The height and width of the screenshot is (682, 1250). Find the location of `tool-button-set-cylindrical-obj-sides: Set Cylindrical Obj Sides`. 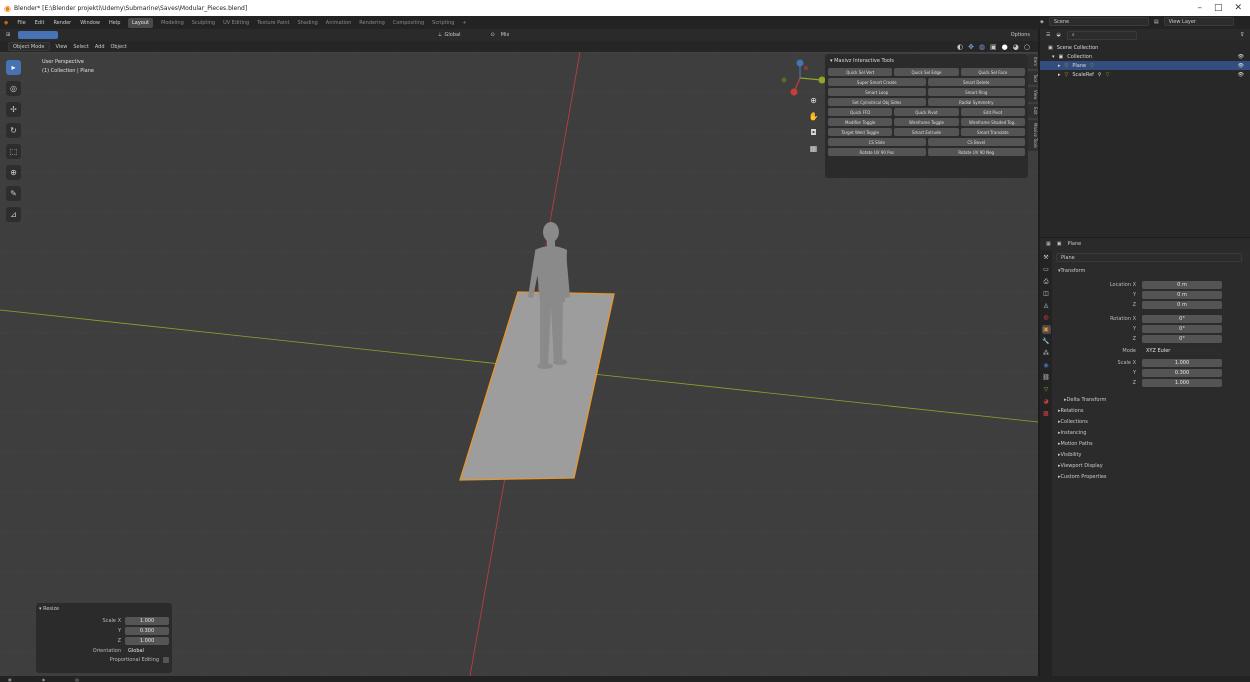

tool-button-set-cylindrical-obj-sides: Set Cylindrical Obj Sides is located at coordinates (877, 102).